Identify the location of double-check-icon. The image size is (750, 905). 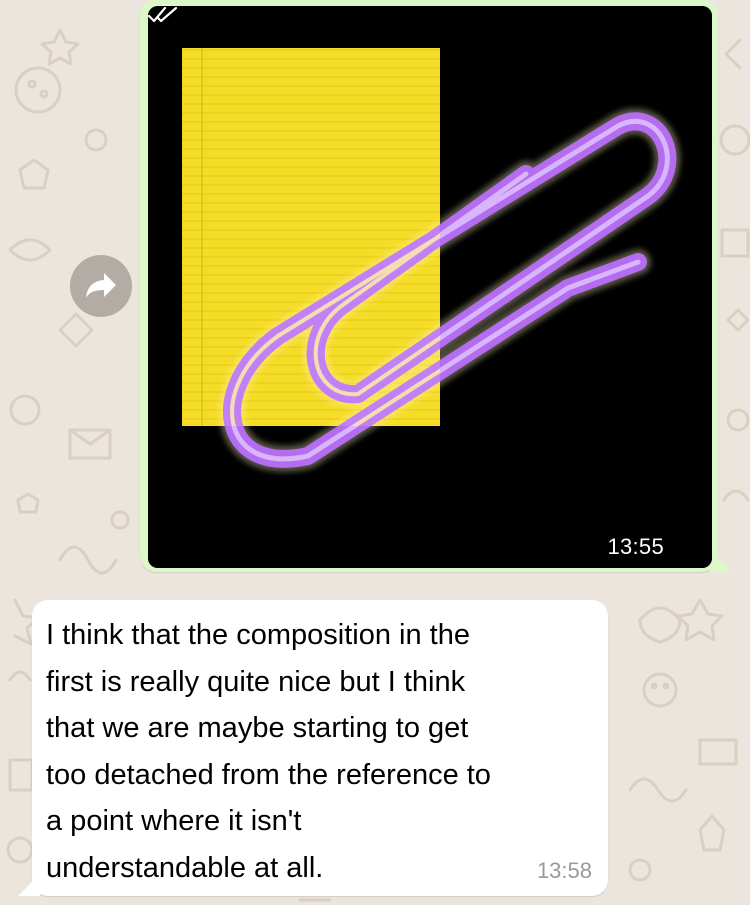
(163, 14).